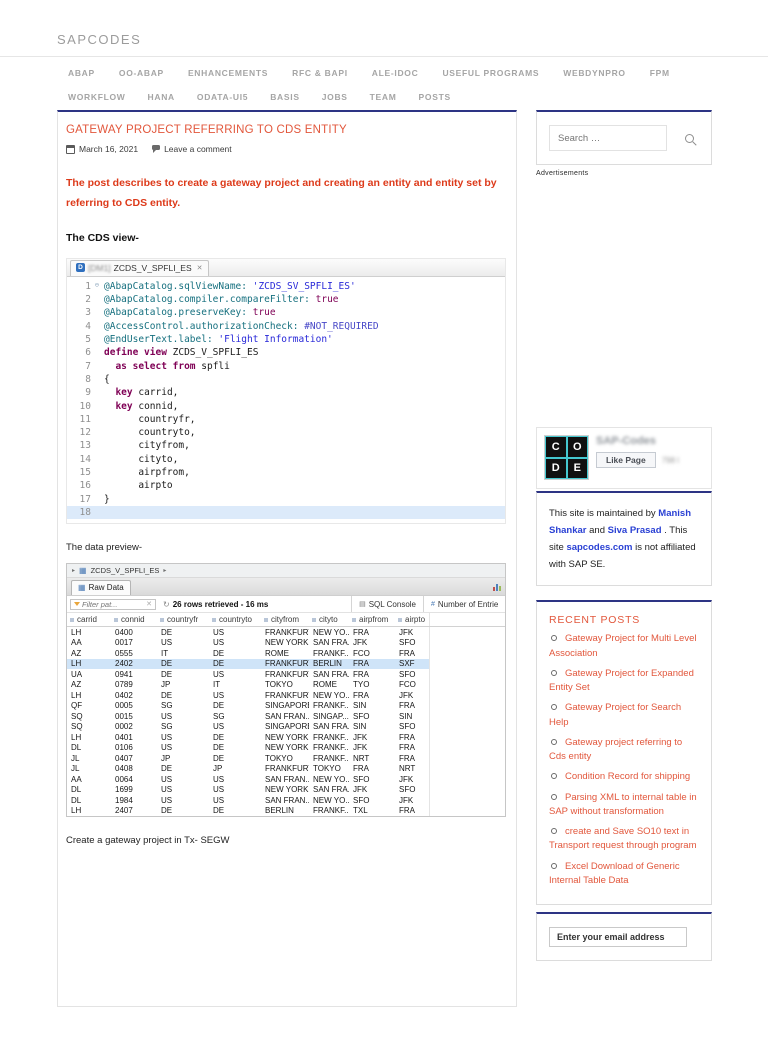 The image size is (768, 1056). I want to click on table-cell: JFK, so click(360, 748).